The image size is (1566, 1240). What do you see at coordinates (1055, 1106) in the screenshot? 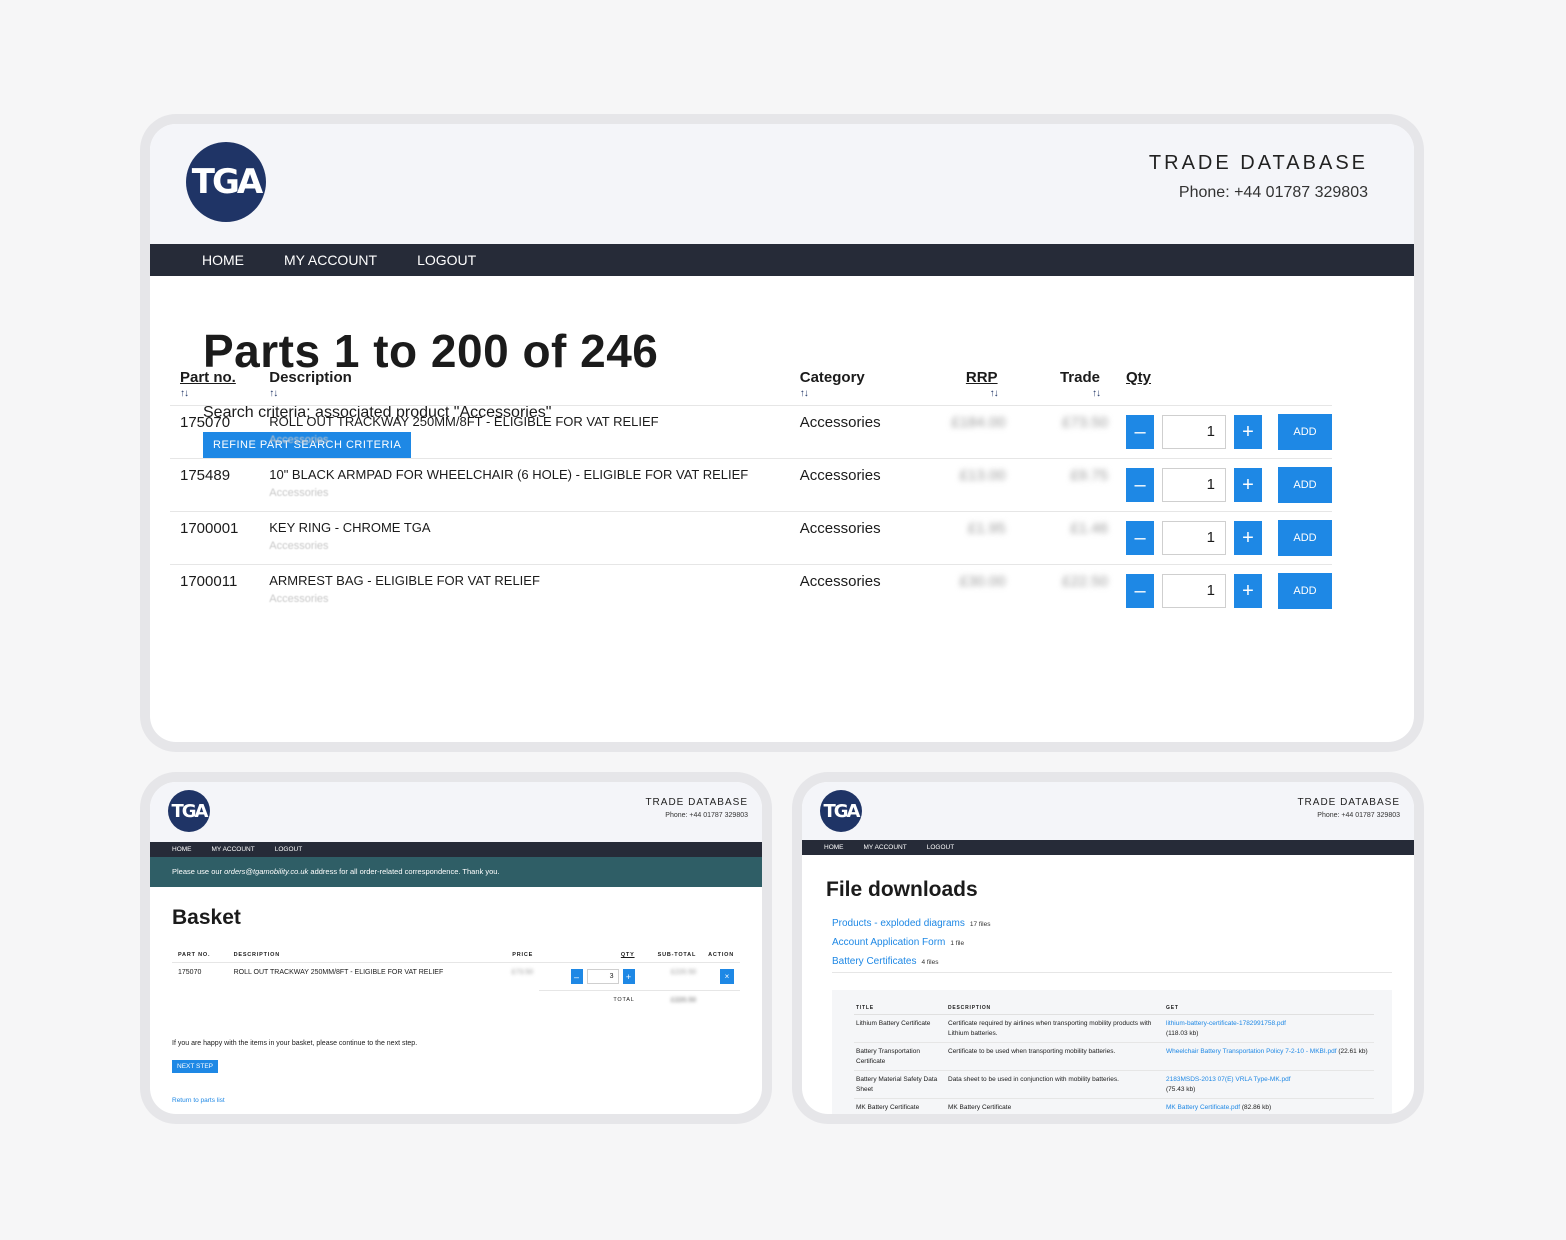
I see `file-description: MK Battery Certificate` at bounding box center [1055, 1106].